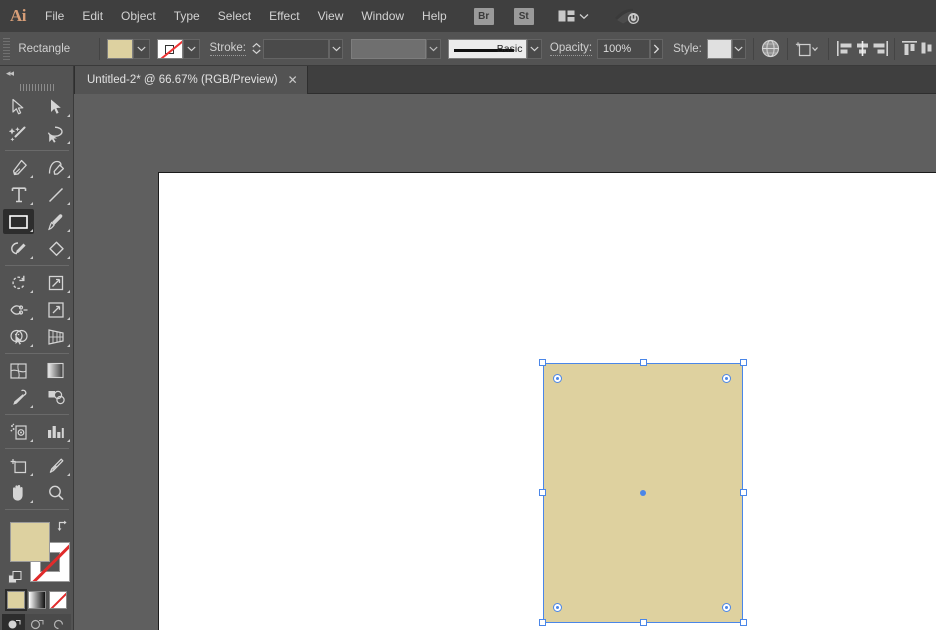 This screenshot has height=630, width=936. Describe the element at coordinates (55, 397) in the screenshot. I see `blend-tool` at that location.